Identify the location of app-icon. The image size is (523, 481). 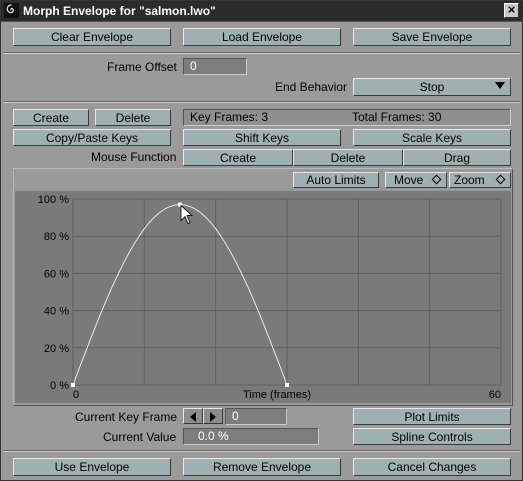
(11, 10).